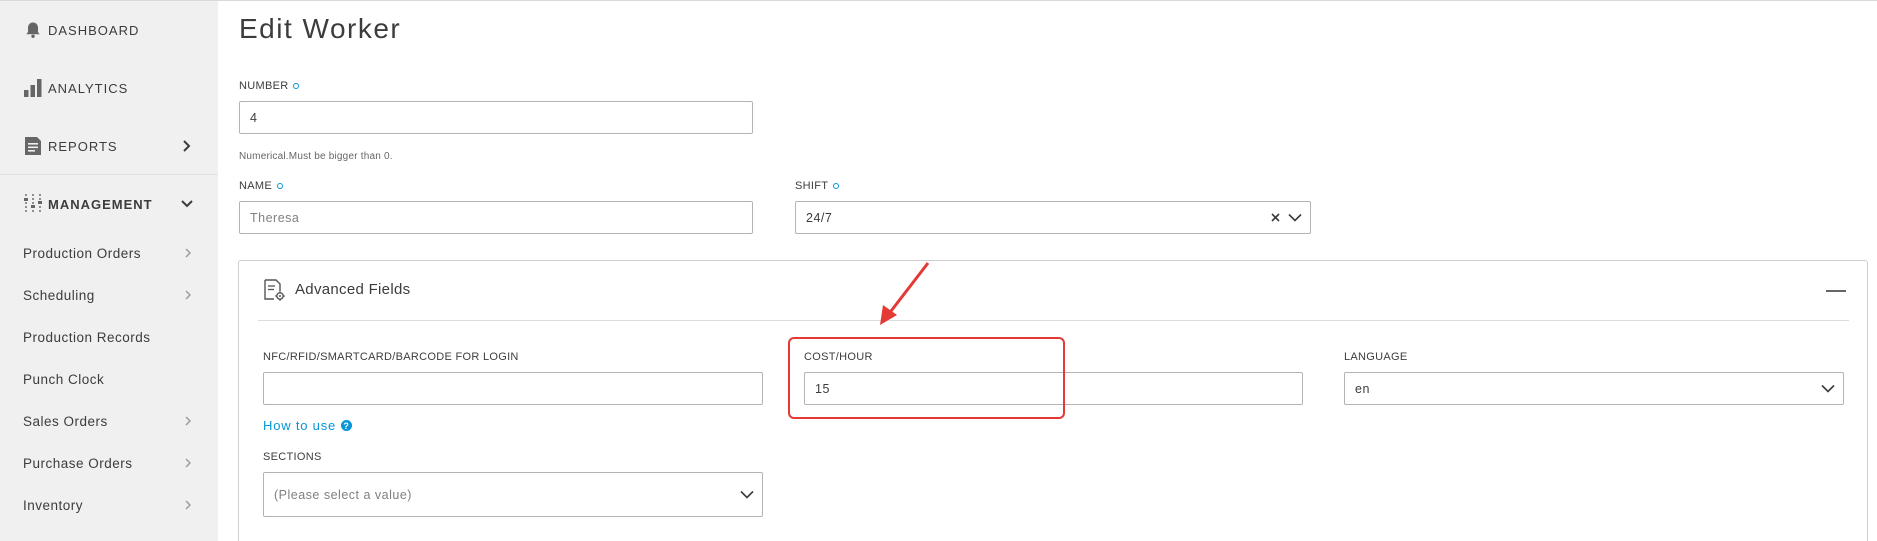 This screenshot has width=1877, height=541. I want to click on nav-management: MANAGEMENT, so click(109, 204).